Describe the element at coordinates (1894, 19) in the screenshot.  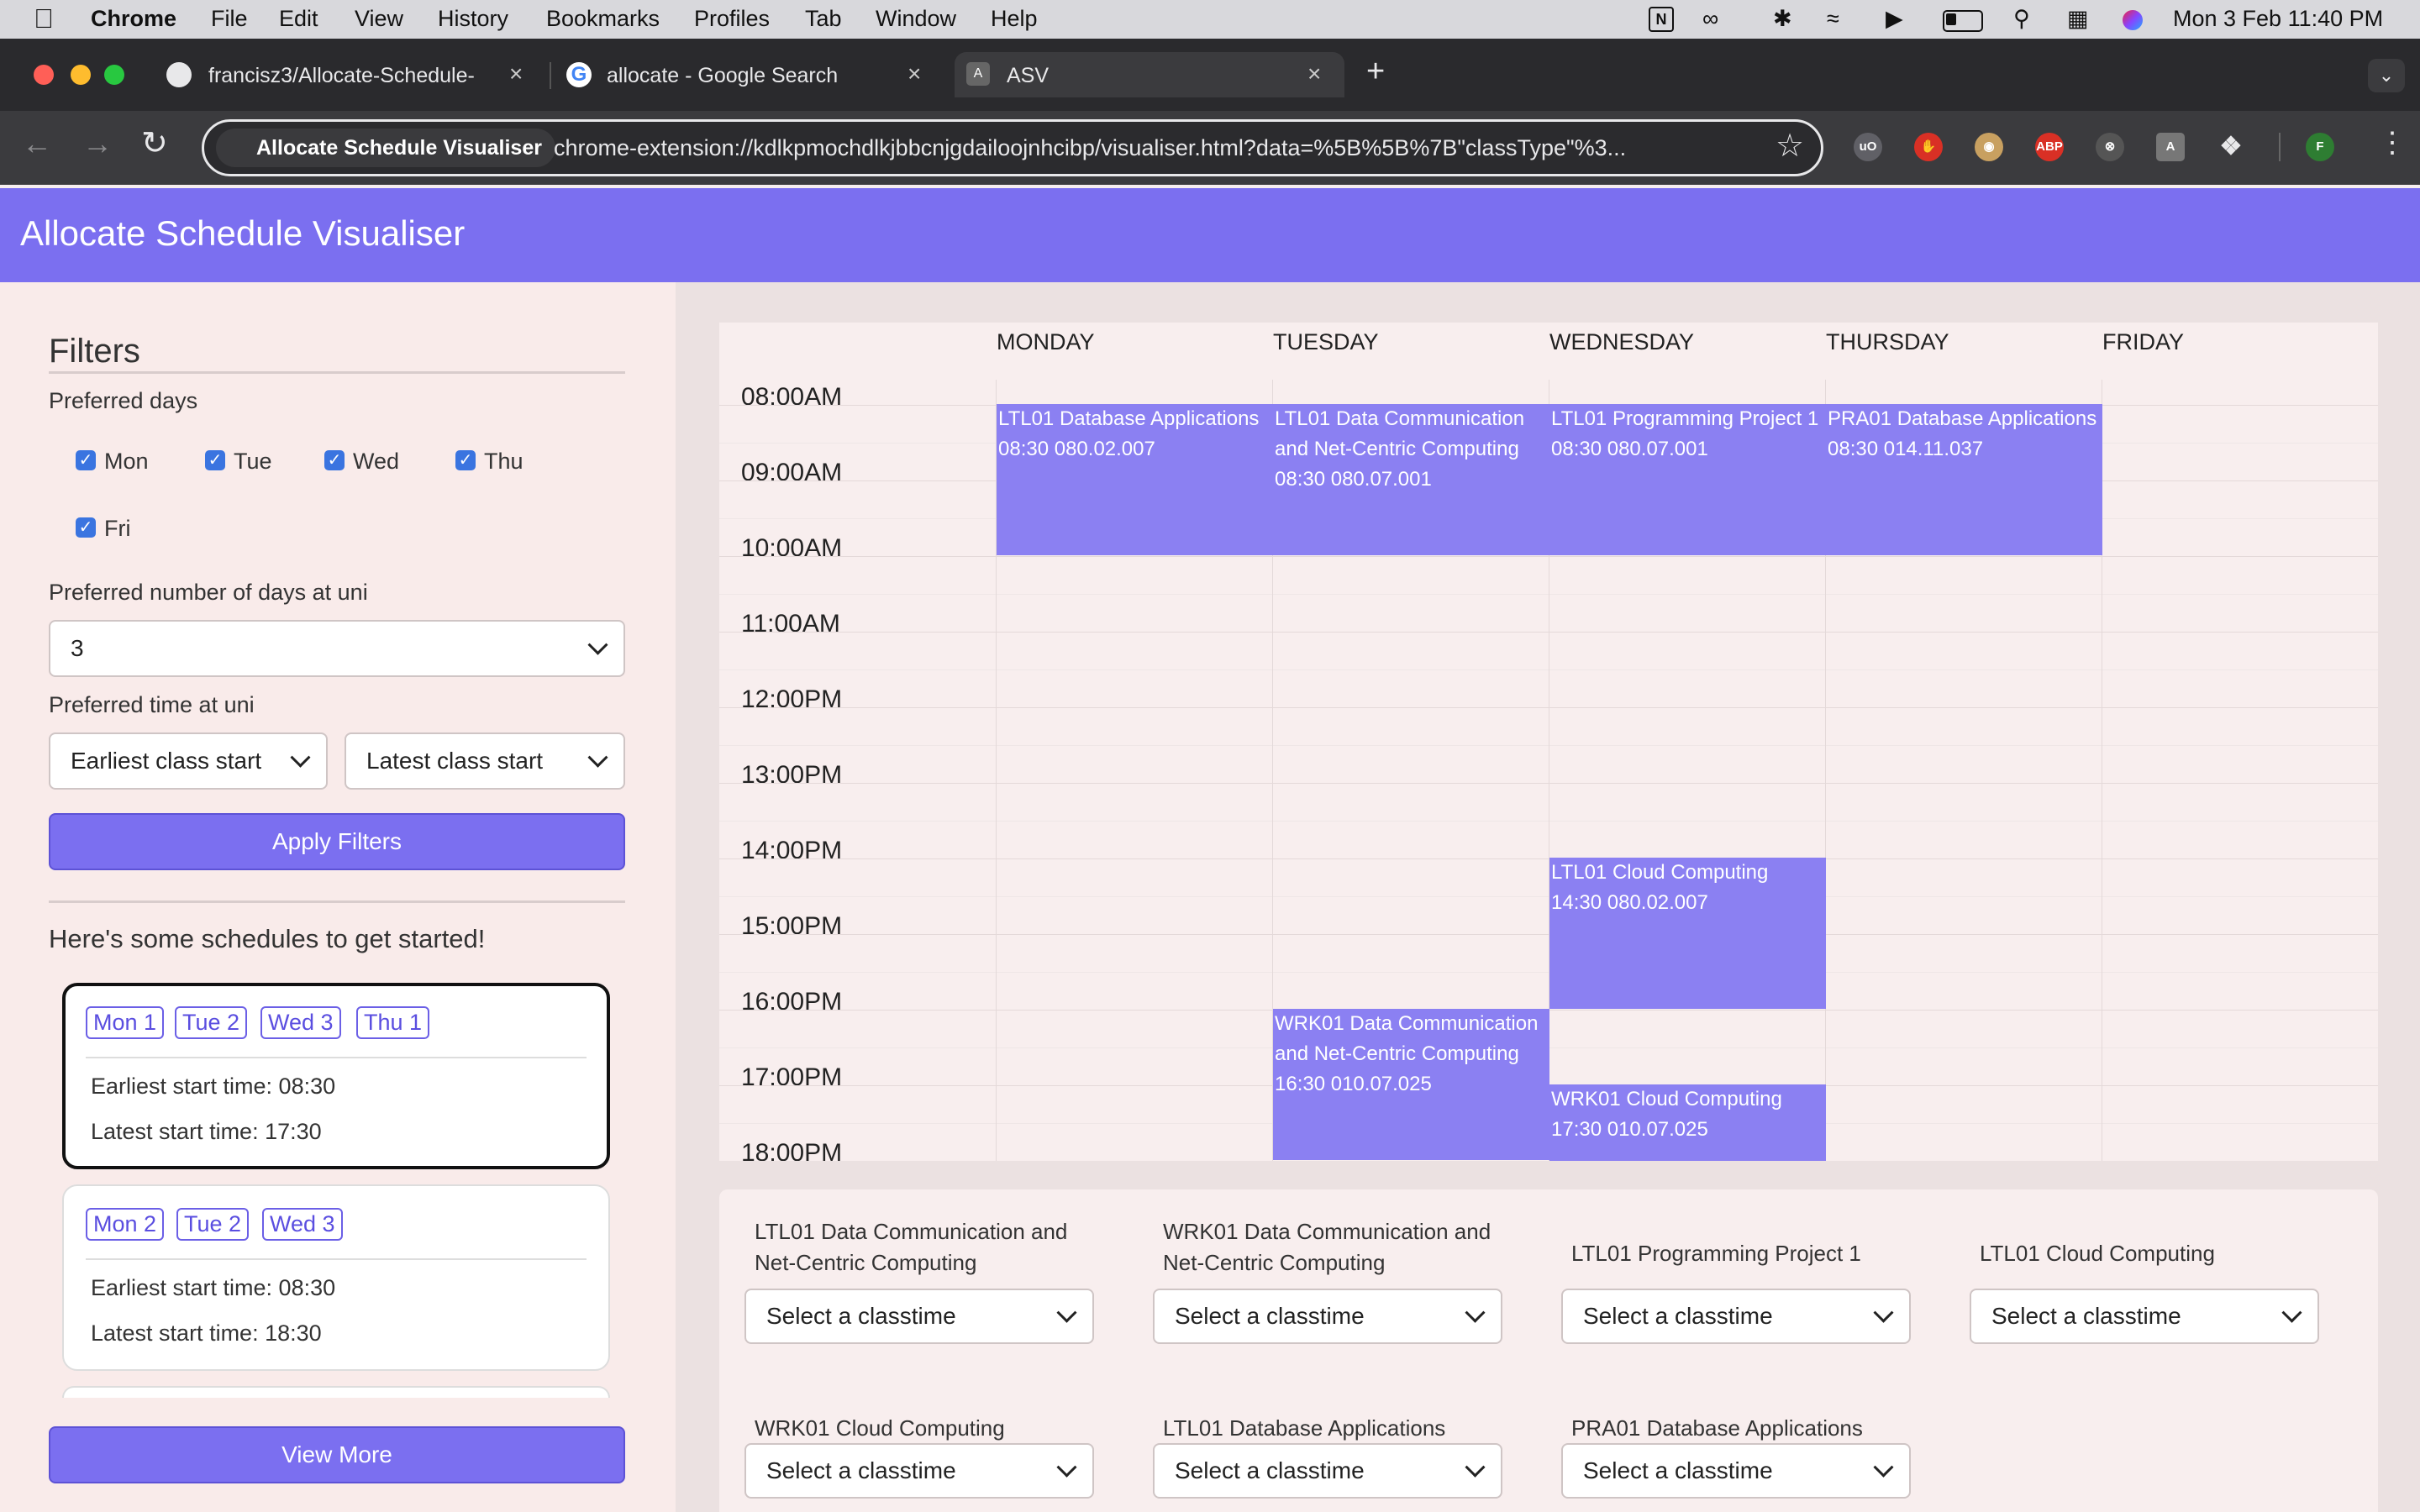
I see `play-icon: ▶` at that location.